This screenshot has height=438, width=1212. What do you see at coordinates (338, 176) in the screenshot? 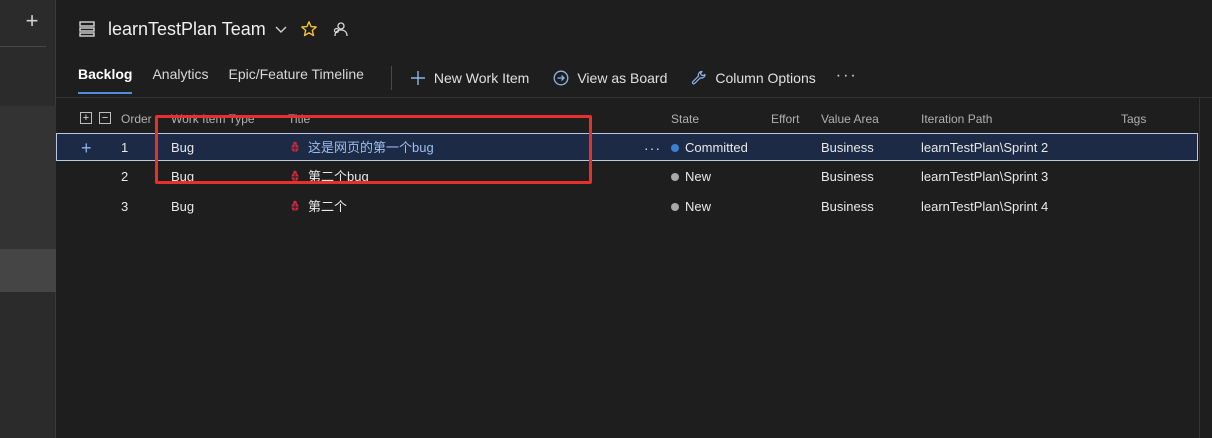
I see `title-link: 第二个bug` at bounding box center [338, 176].